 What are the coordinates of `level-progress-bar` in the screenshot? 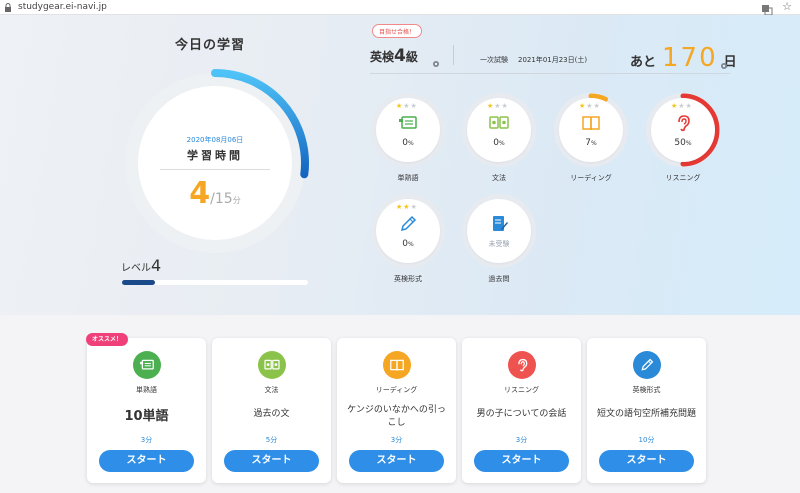 It's located at (215, 282).